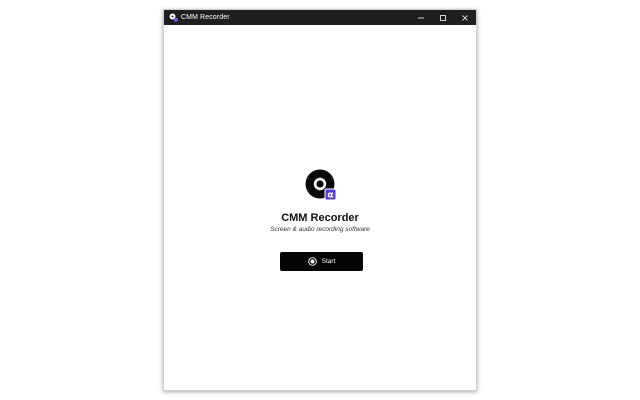 This screenshot has width=640, height=400. What do you see at coordinates (312, 261) in the screenshot?
I see `record-icon` at bounding box center [312, 261].